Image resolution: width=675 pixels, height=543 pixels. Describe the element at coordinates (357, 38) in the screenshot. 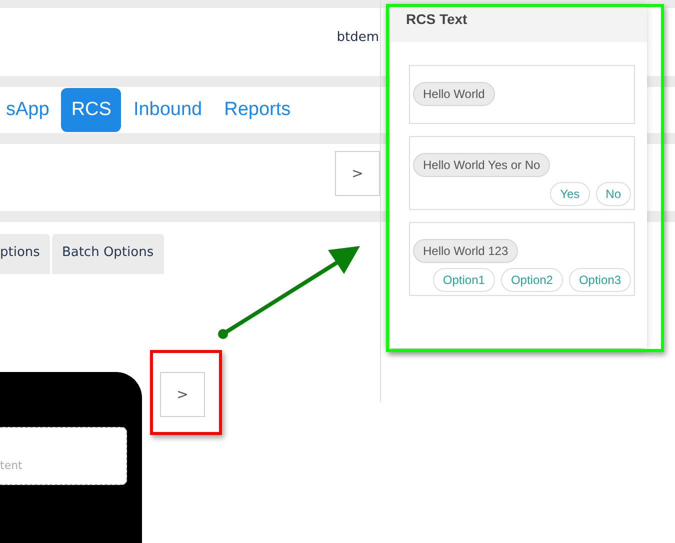

I see `user-name: btdem` at that location.